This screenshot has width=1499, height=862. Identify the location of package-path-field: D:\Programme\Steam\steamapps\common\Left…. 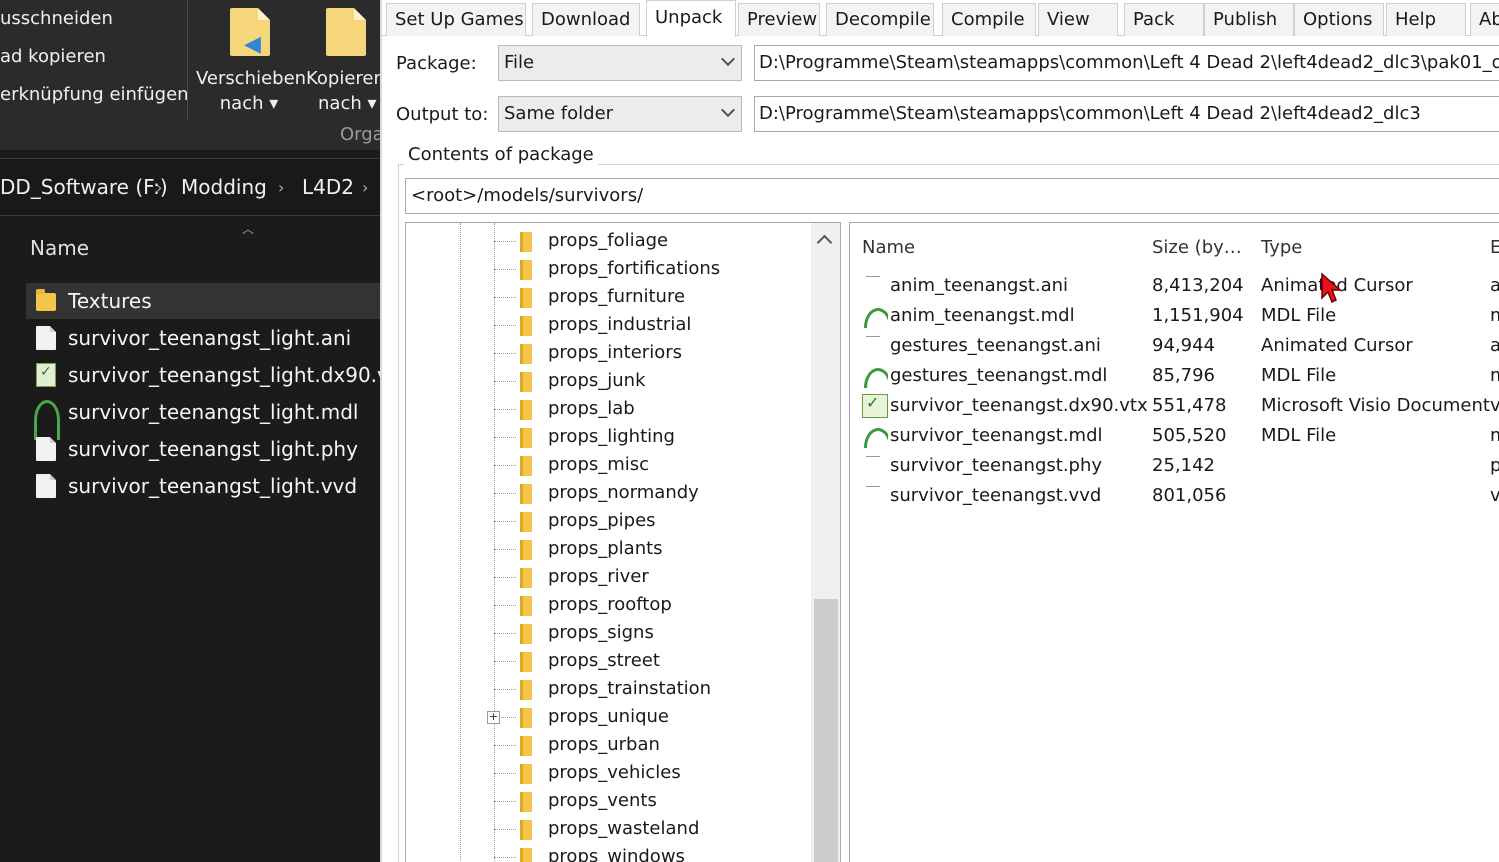
(1126, 63).